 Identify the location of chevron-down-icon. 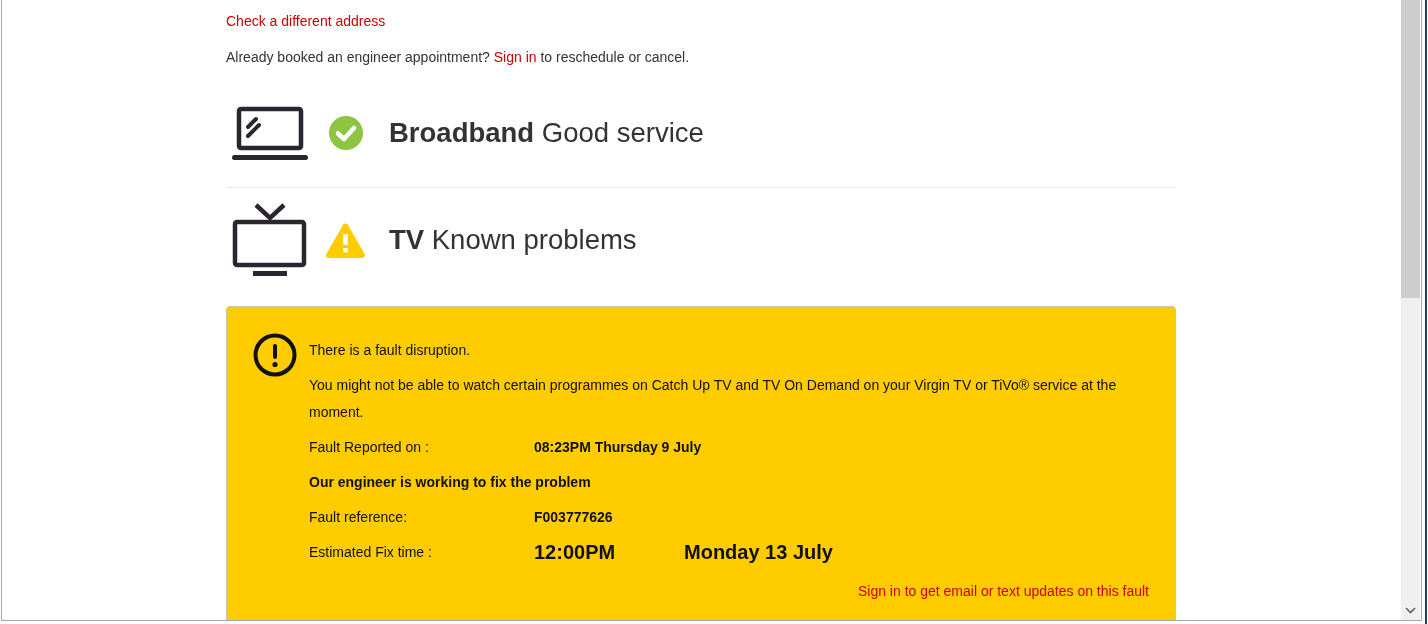
(1410, 610).